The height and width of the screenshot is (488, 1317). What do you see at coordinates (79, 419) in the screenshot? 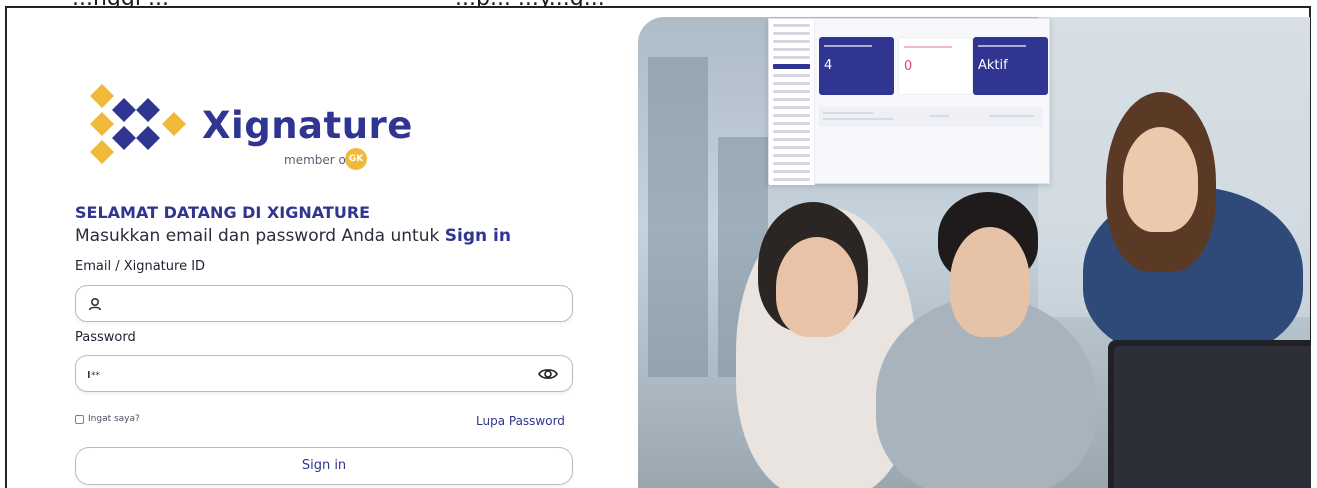
I see `checkbox-box-icon` at bounding box center [79, 419].